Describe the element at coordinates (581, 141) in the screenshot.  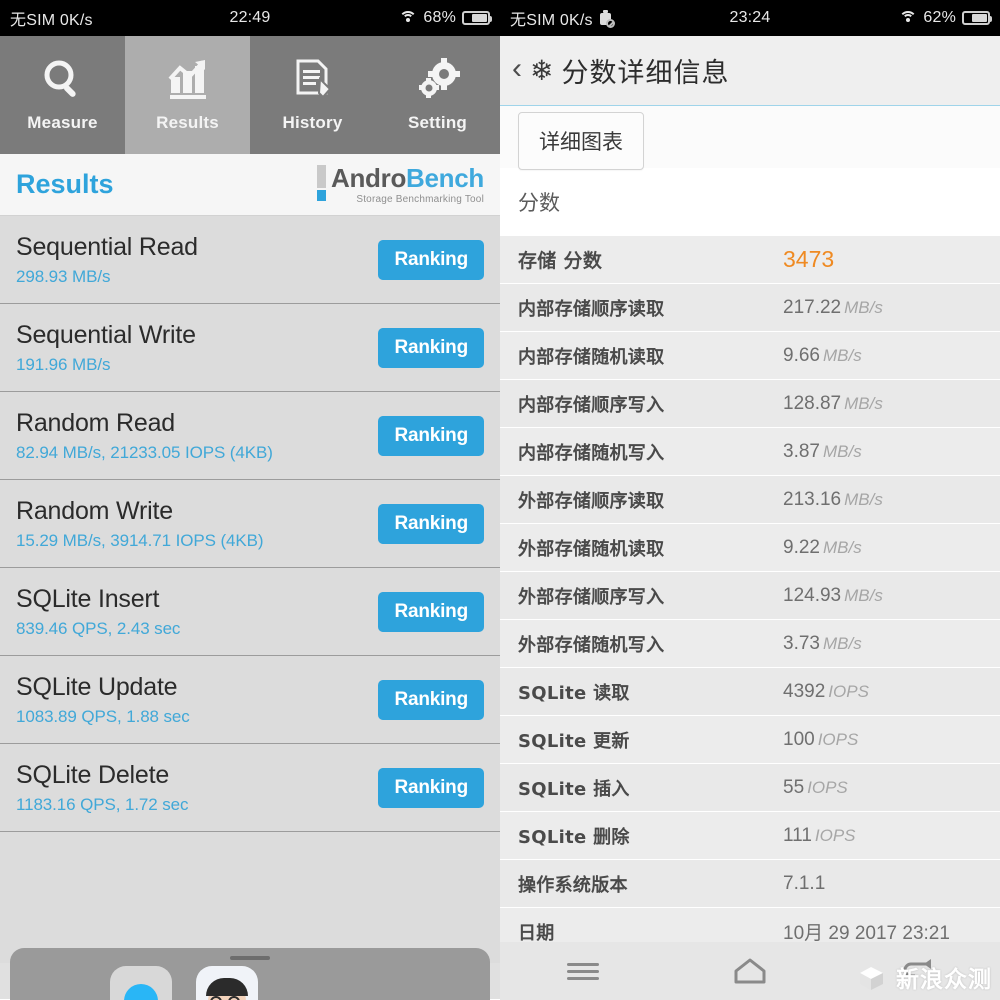
I see `tab-detail-chart: 详细图表` at that location.